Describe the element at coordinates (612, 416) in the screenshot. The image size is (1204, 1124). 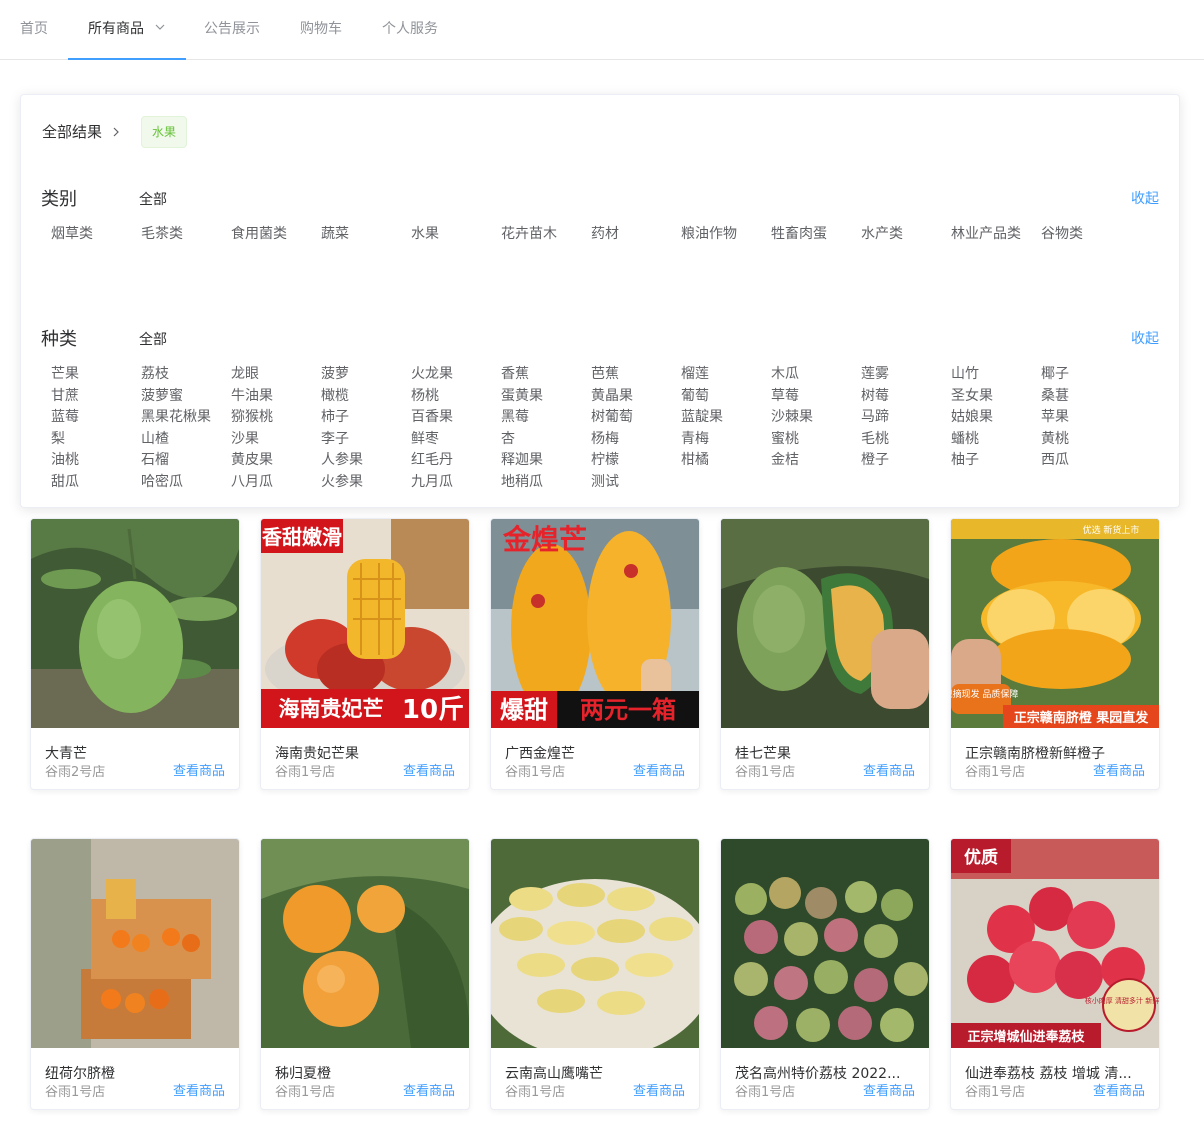
I see `kind-item: 树葡萄` at that location.